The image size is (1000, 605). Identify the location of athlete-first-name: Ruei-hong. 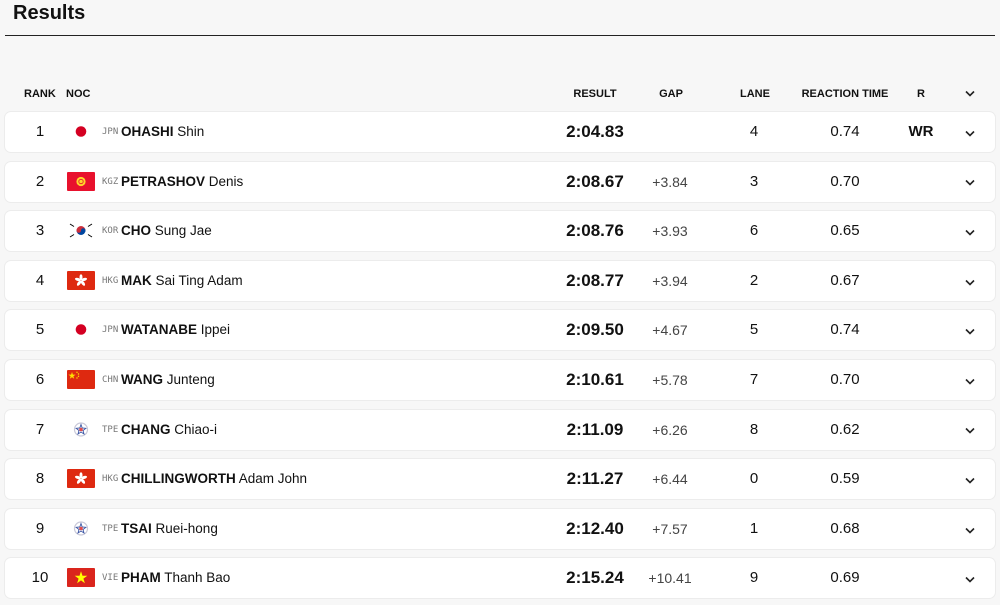
(186, 528).